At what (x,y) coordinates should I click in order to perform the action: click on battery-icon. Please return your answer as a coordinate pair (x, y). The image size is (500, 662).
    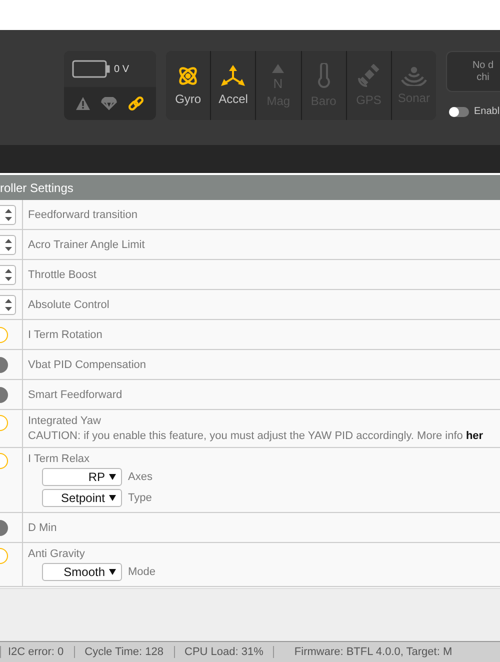
    Looking at the image, I should click on (91, 69).